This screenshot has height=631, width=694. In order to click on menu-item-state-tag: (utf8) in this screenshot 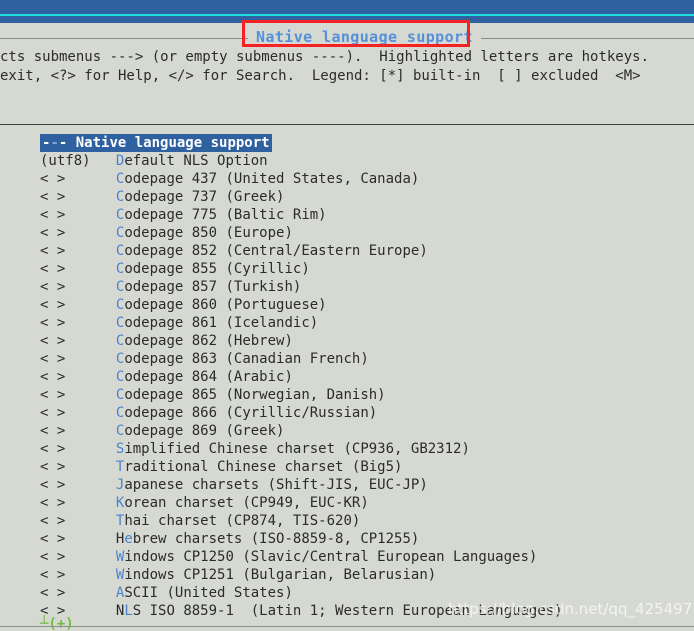, I will do `click(65, 161)`.